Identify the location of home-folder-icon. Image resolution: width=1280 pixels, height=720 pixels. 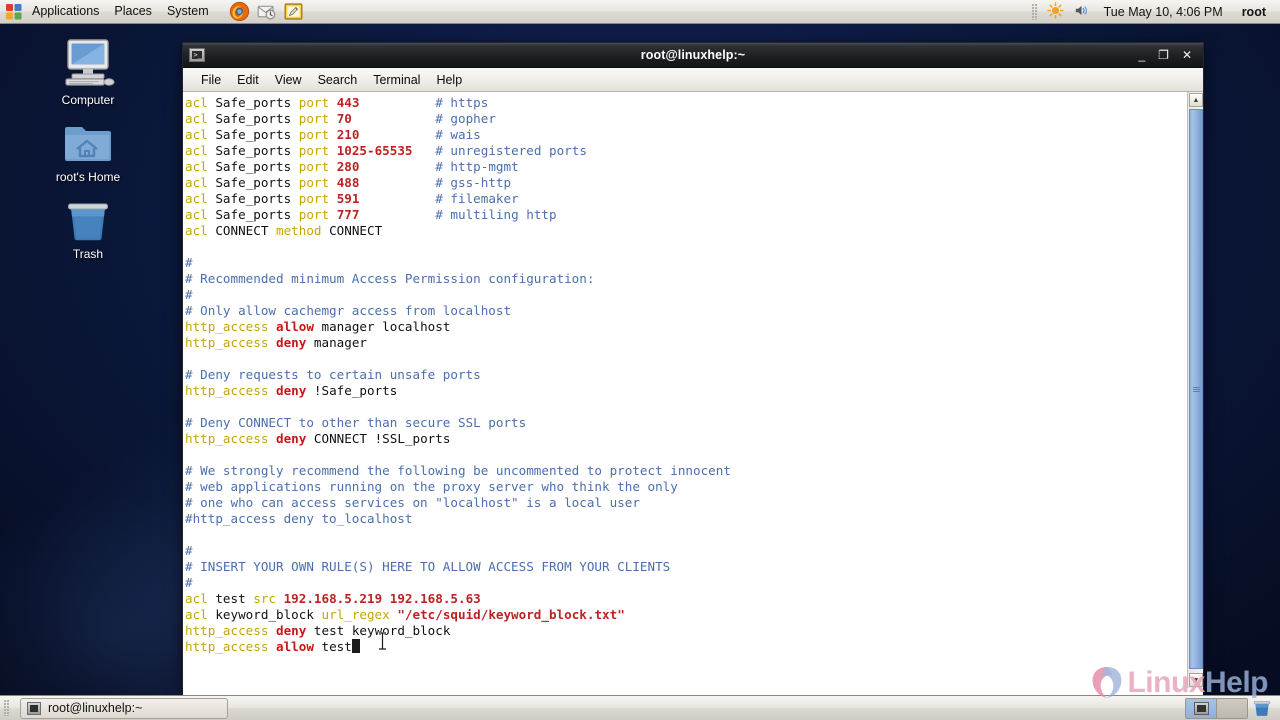
(88, 140).